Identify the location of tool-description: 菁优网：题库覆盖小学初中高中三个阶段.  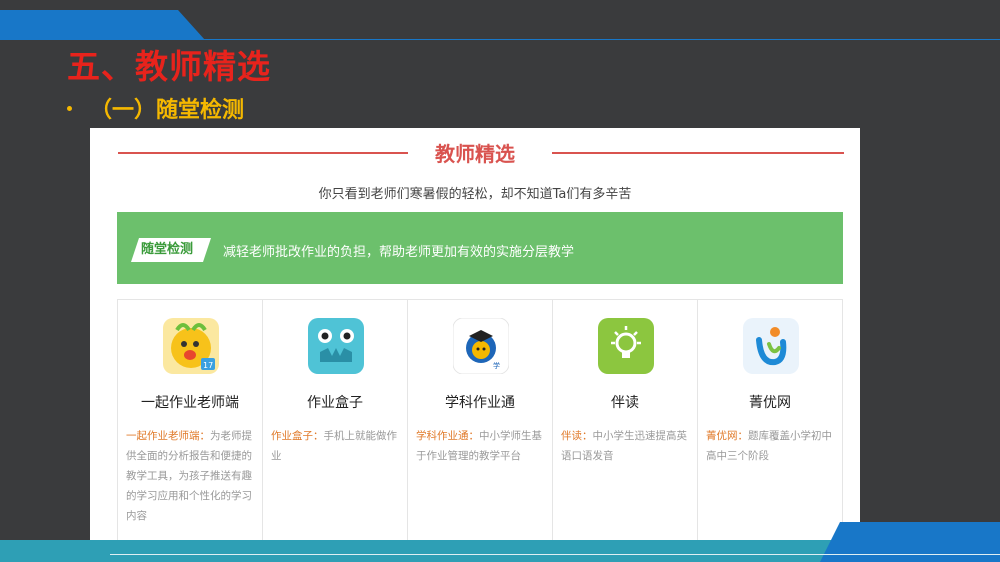
(770, 446).